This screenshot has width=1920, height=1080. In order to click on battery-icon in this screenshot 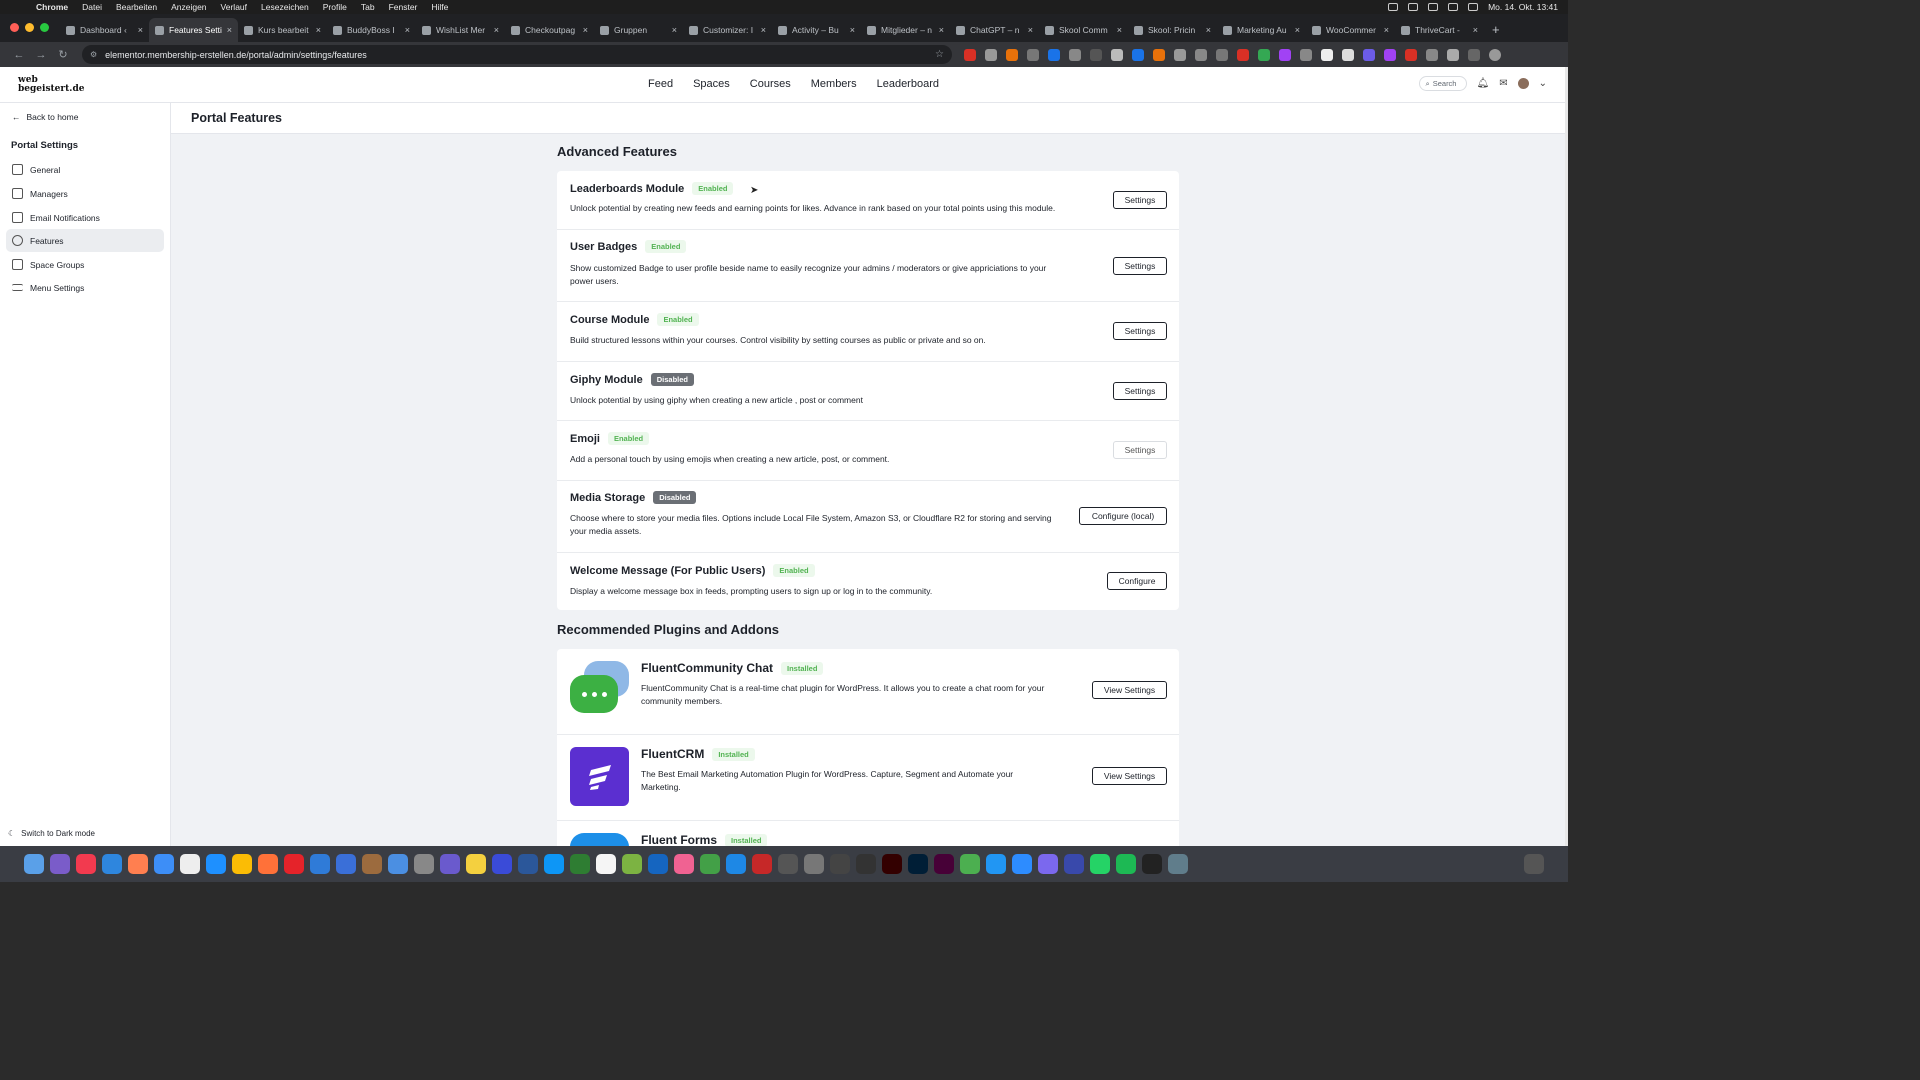, I will do `click(1473, 7)`.